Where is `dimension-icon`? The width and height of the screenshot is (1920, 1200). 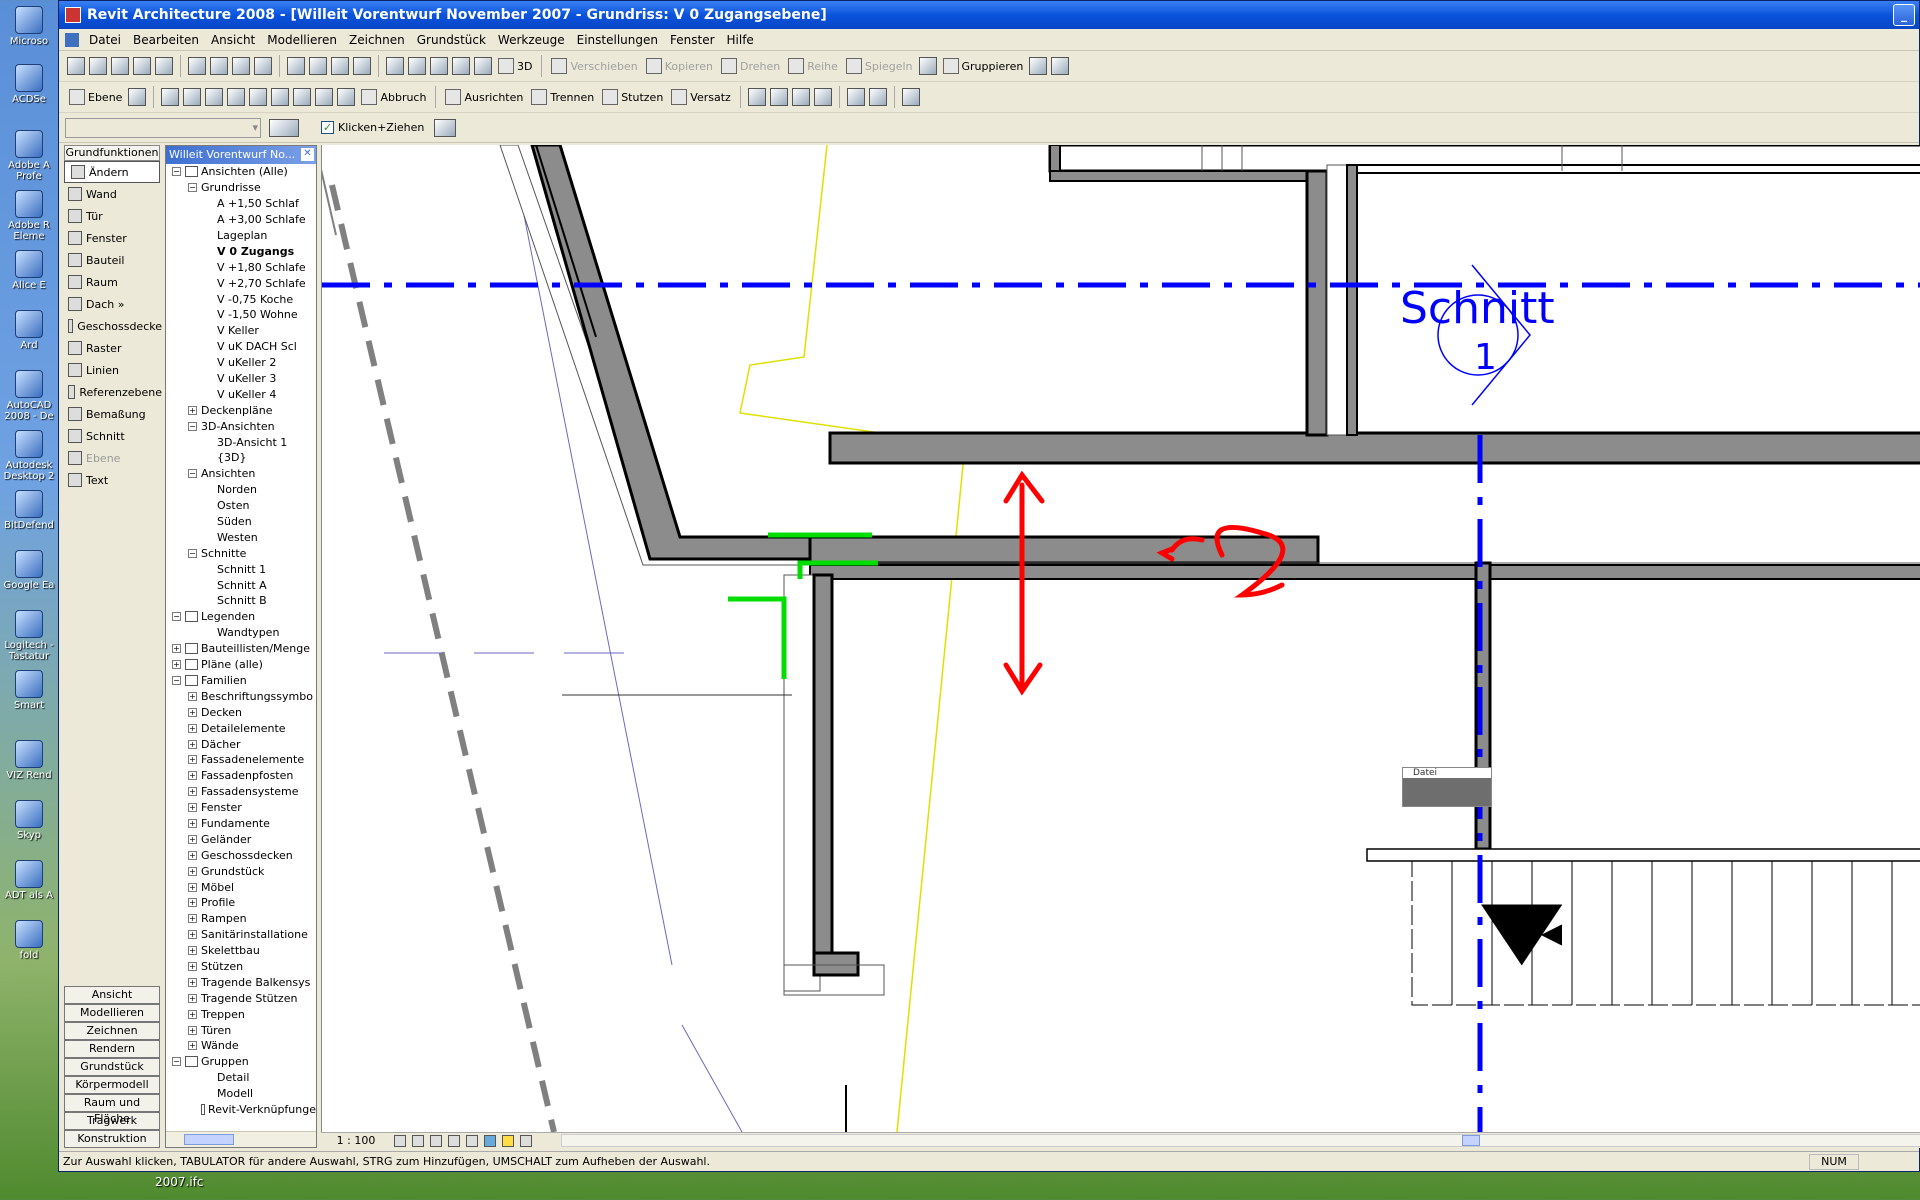
dimension-icon is located at coordinates (192, 97).